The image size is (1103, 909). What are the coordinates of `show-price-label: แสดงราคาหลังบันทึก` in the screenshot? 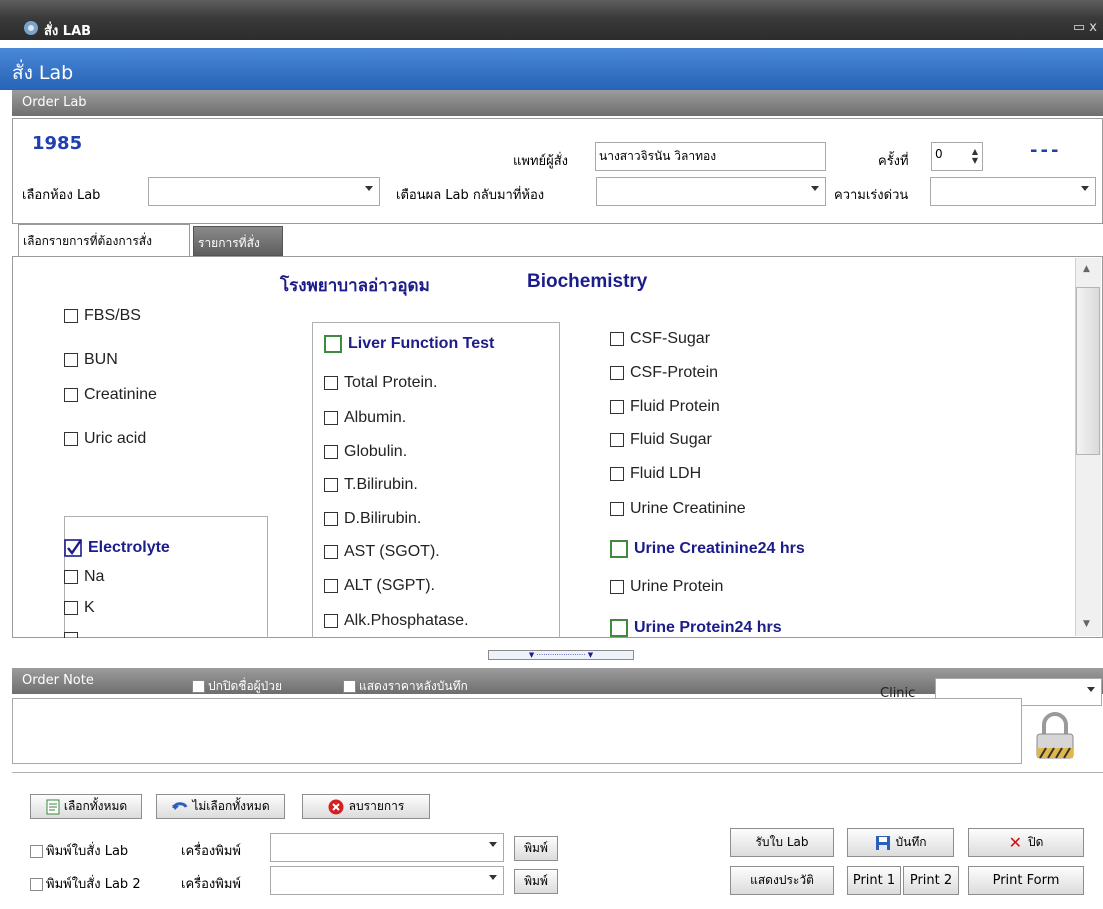 It's located at (413, 686).